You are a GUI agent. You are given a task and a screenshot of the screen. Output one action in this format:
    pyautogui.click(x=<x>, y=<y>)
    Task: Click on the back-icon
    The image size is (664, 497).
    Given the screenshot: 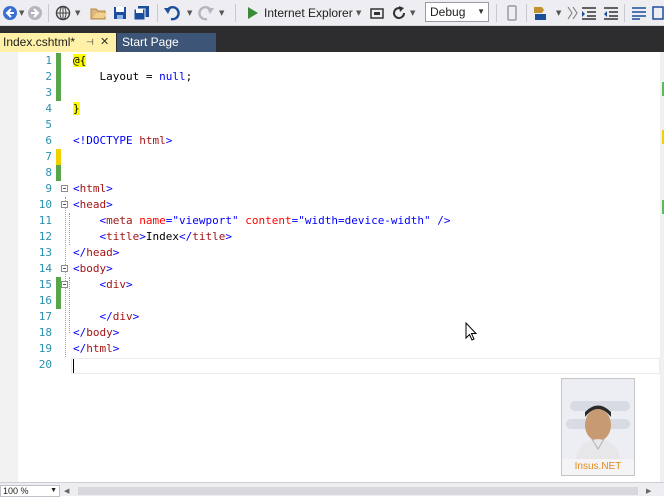 What is the action you would take?
    pyautogui.click(x=10, y=13)
    